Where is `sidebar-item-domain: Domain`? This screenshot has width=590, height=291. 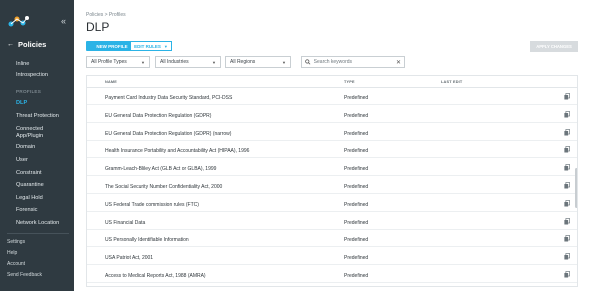 sidebar-item-domain: Domain is located at coordinates (25, 147).